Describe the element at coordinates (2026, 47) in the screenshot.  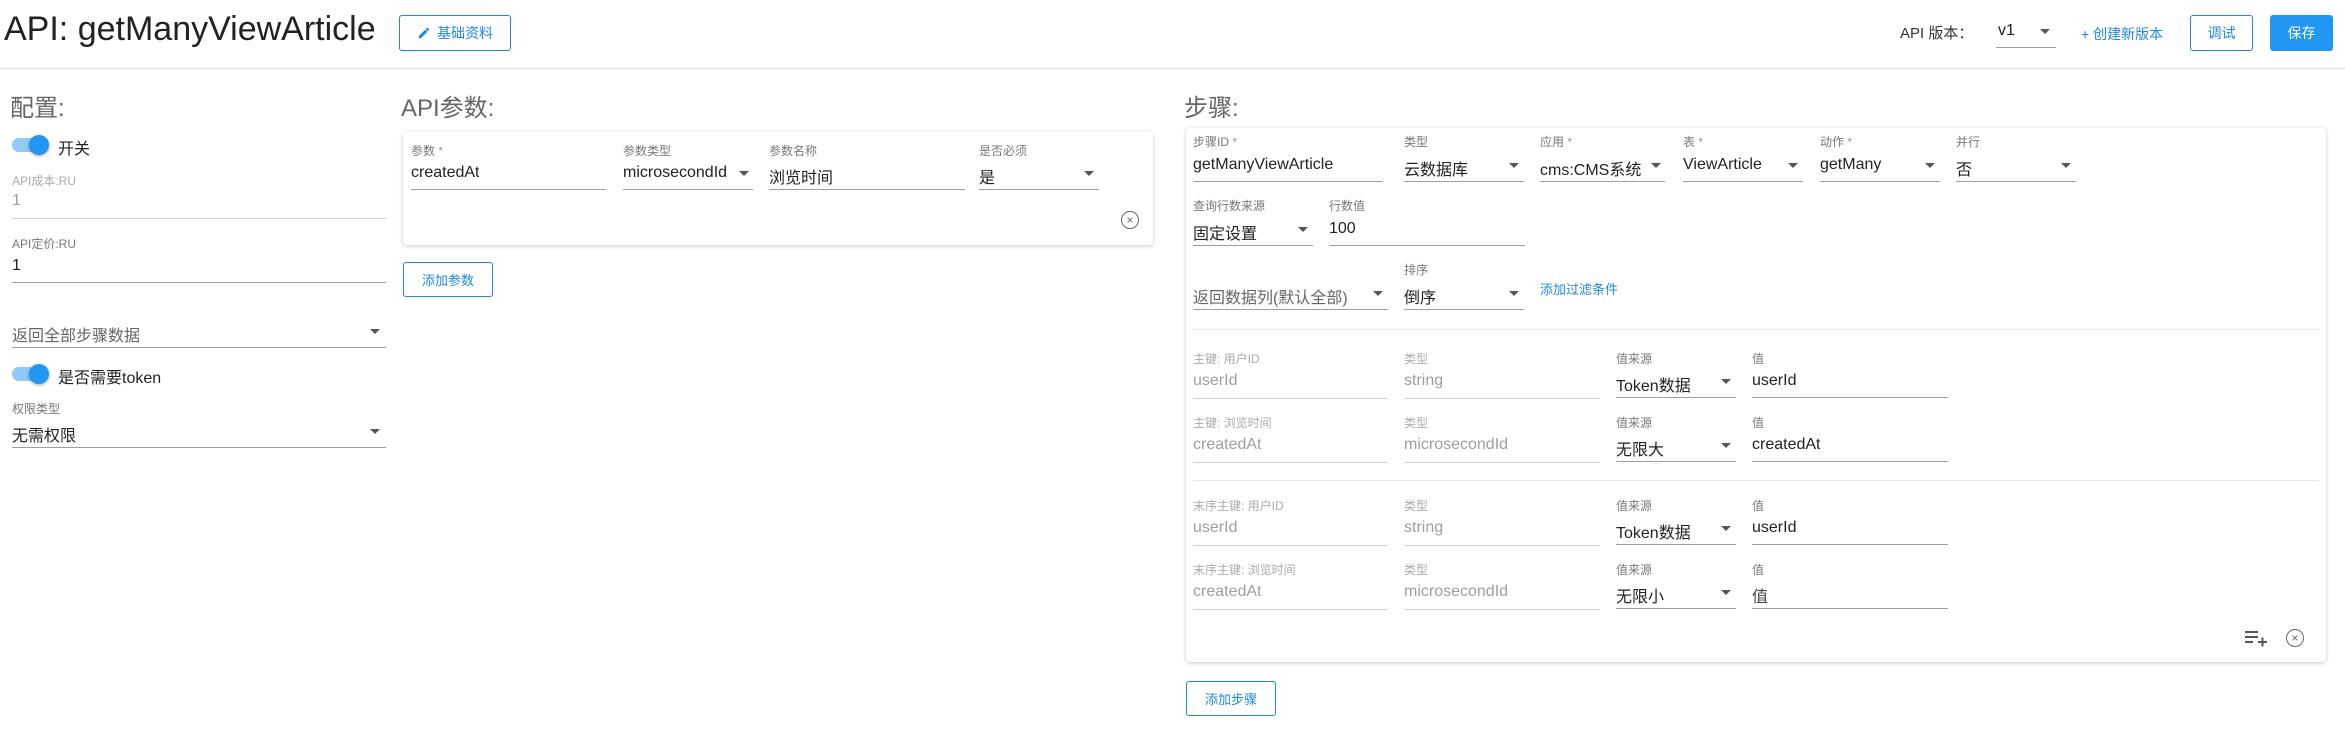
I see `api-version-underline` at that location.